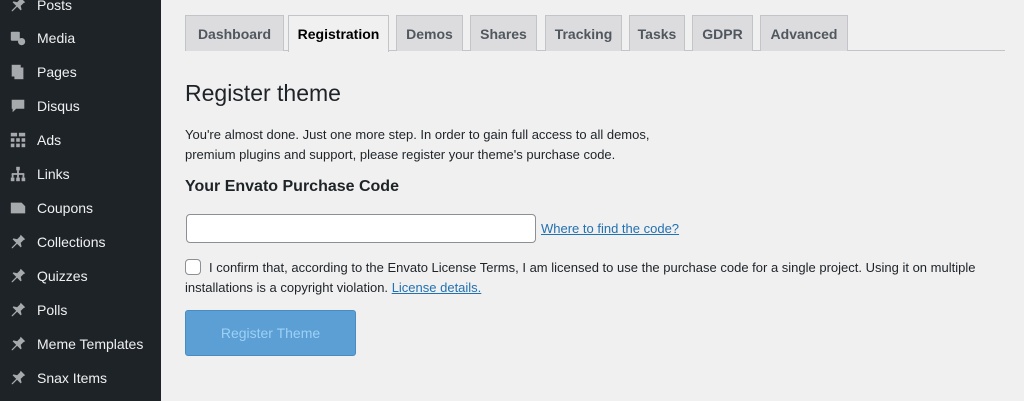 The image size is (1024, 401). What do you see at coordinates (62, 276) in the screenshot?
I see `sidebar-item-label: Quizzes` at bounding box center [62, 276].